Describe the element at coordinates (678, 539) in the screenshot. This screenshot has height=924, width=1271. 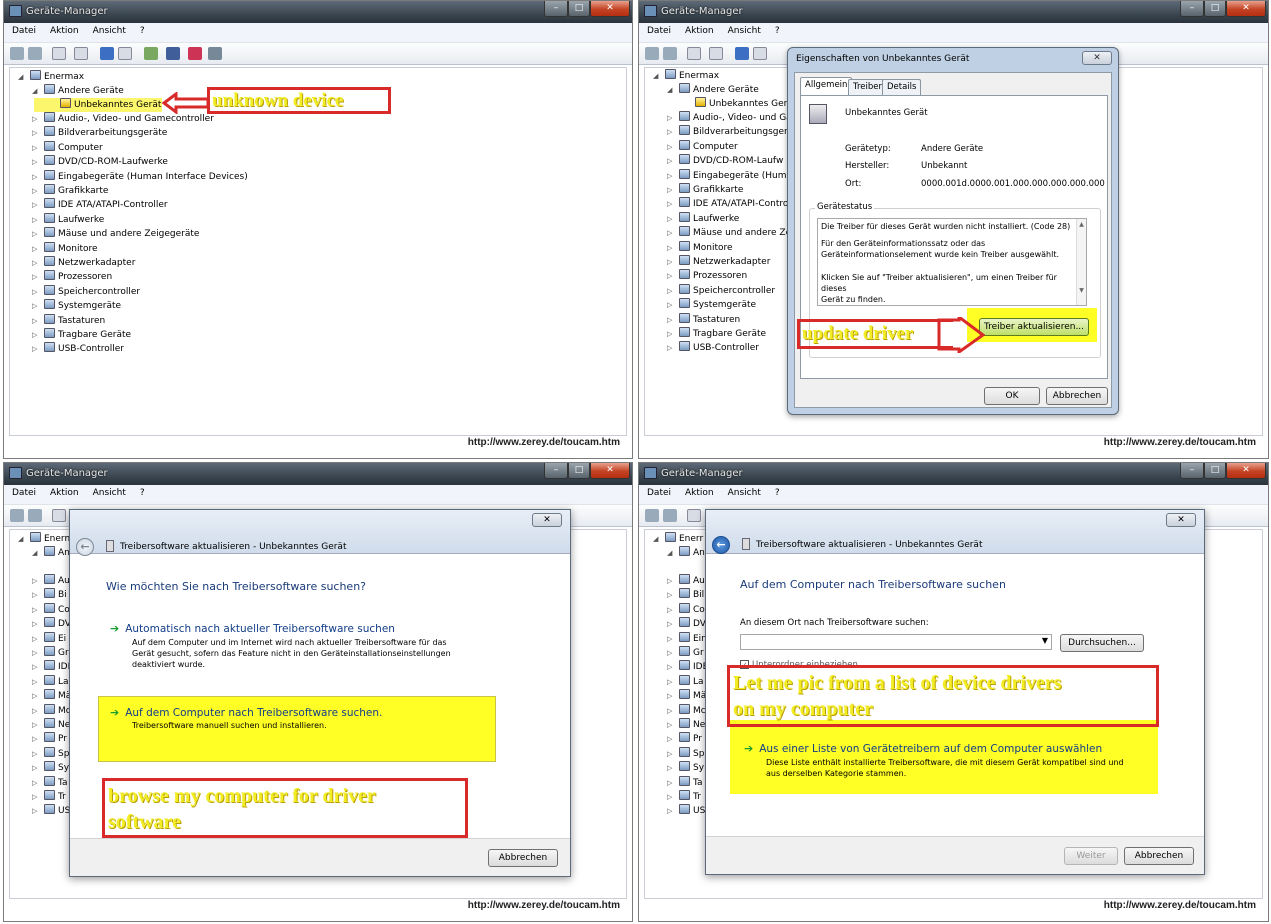
I see `tree-root: ◢ Enerr` at that location.